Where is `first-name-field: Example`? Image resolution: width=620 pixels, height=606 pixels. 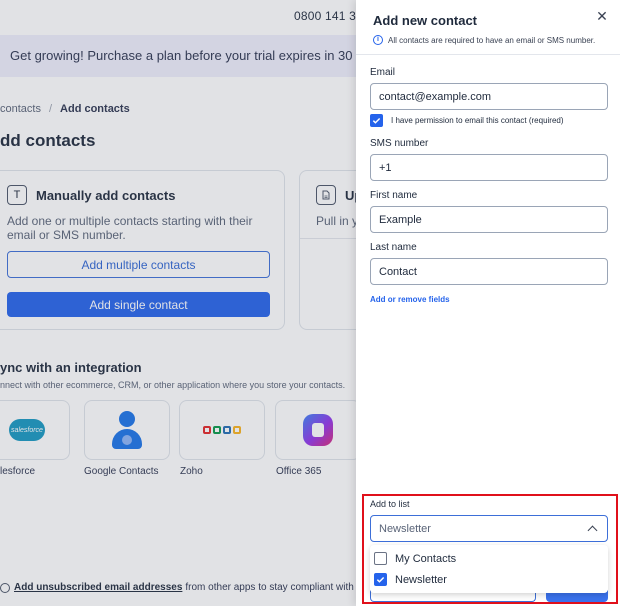 first-name-field: Example is located at coordinates (489, 219).